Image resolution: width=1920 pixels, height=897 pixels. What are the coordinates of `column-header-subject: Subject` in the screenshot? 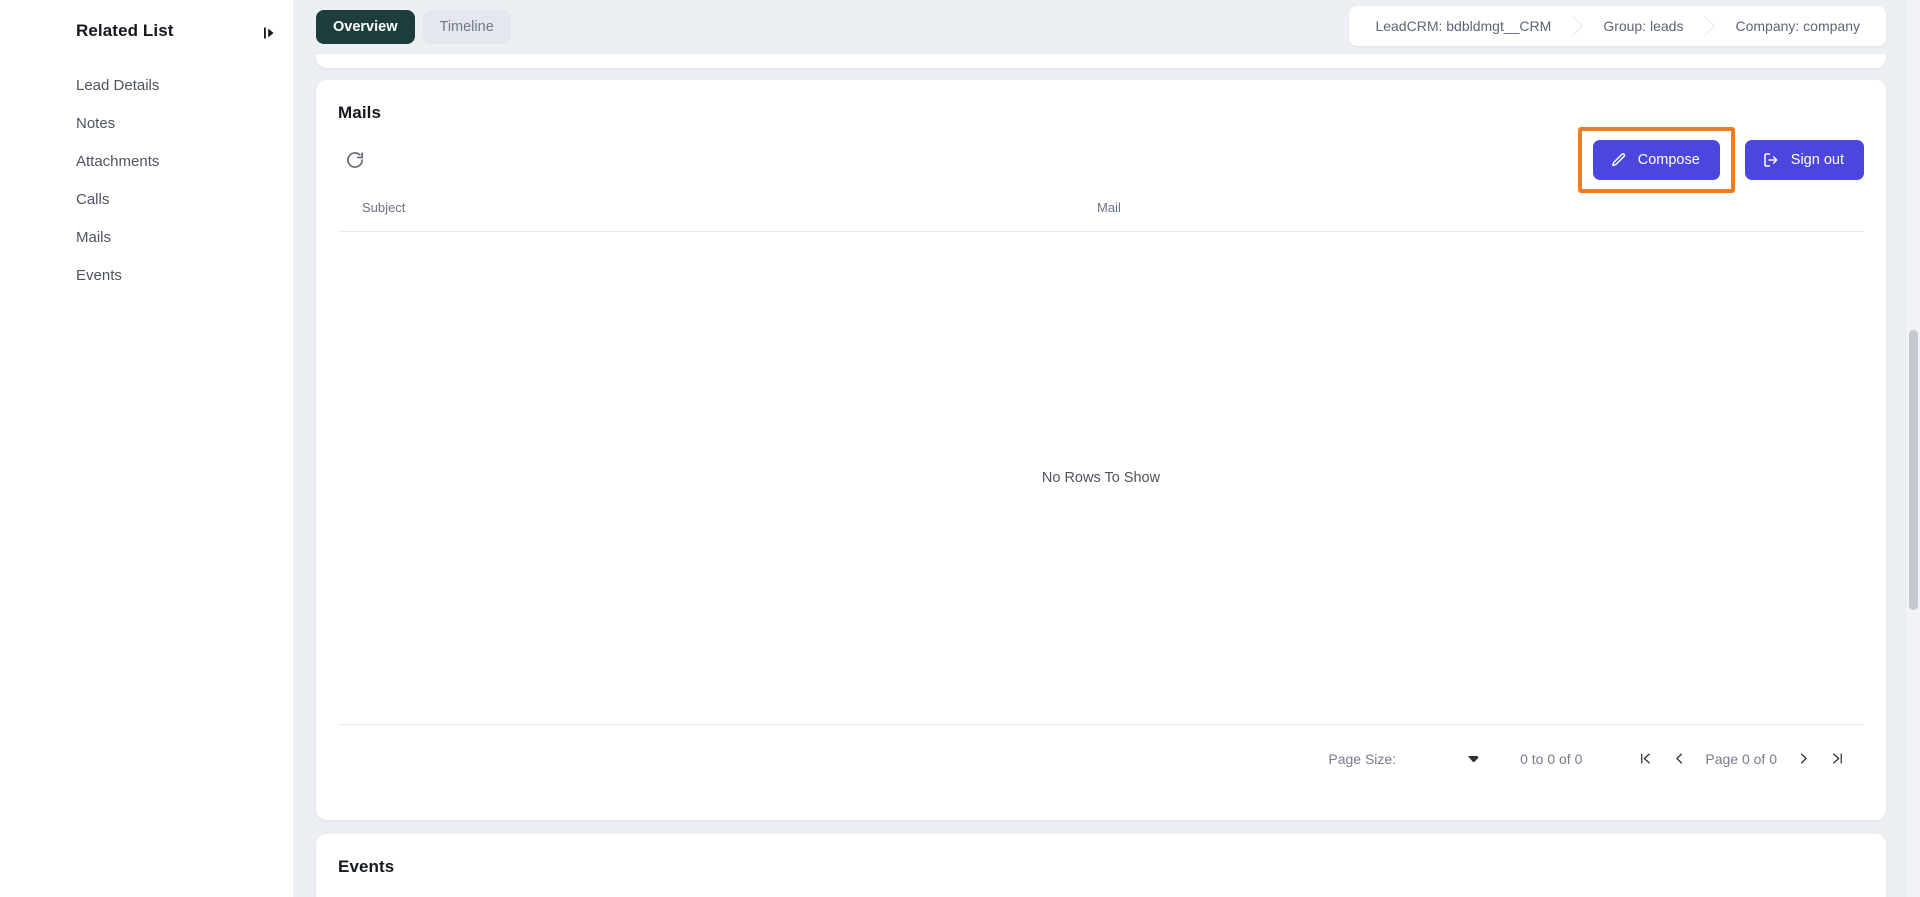 It's located at (705, 207).